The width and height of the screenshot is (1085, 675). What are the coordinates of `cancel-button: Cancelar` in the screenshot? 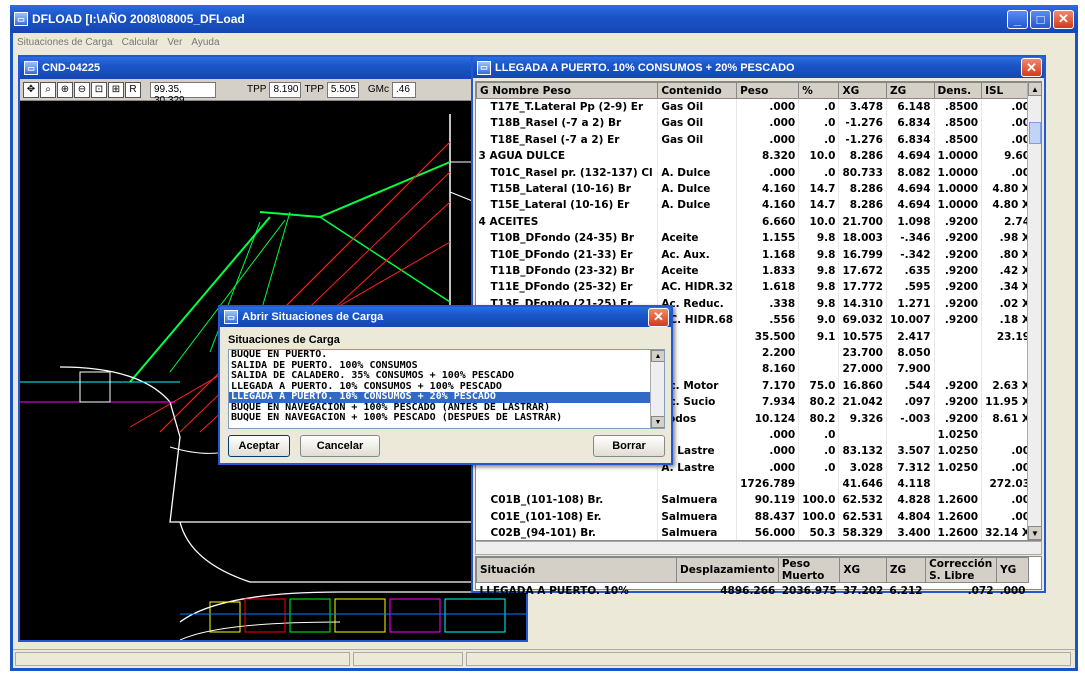 It's located at (340, 446).